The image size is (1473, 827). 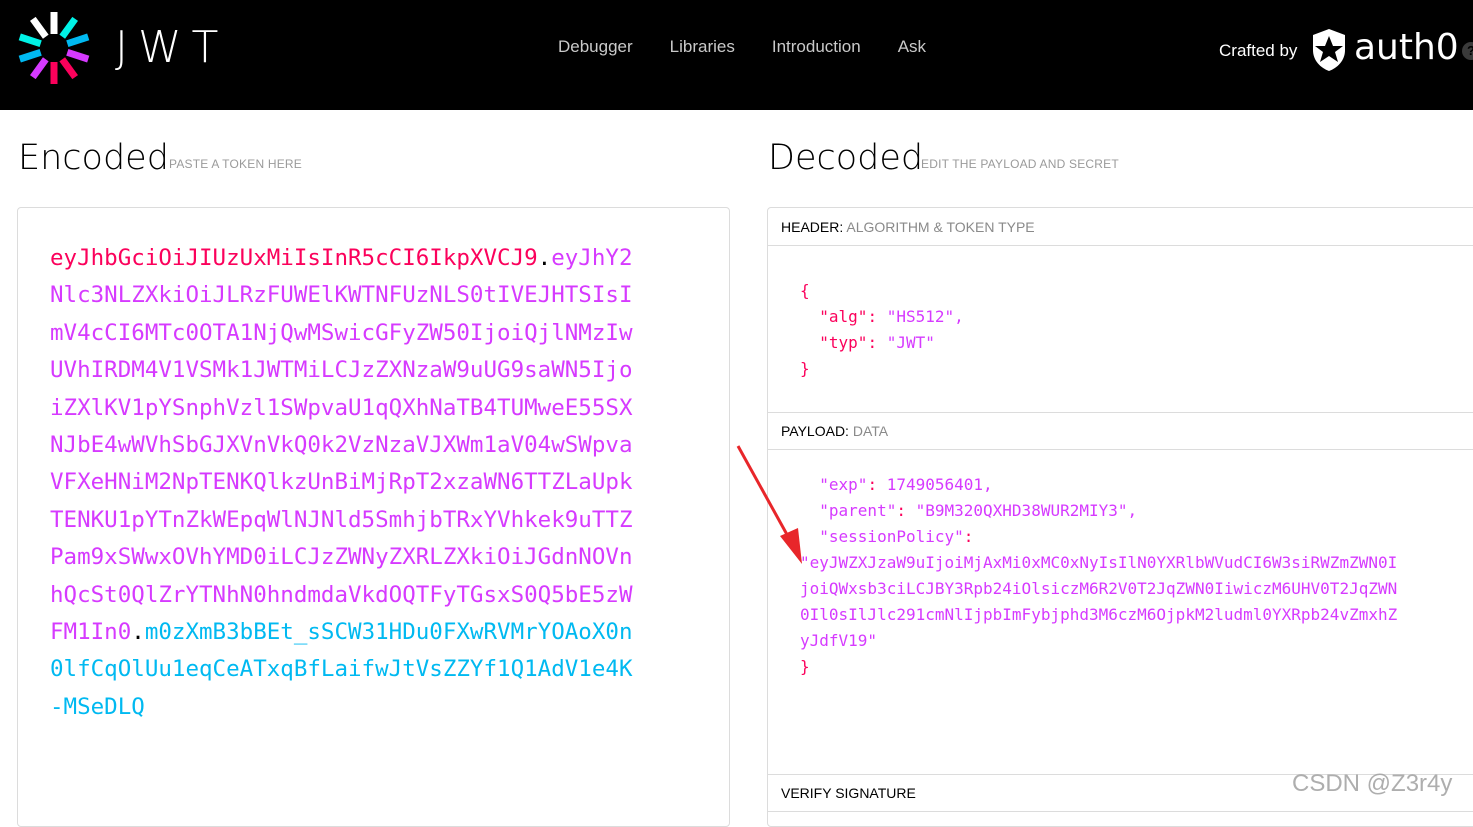 I want to click on jwt-logo-icon, so click(x=54, y=48).